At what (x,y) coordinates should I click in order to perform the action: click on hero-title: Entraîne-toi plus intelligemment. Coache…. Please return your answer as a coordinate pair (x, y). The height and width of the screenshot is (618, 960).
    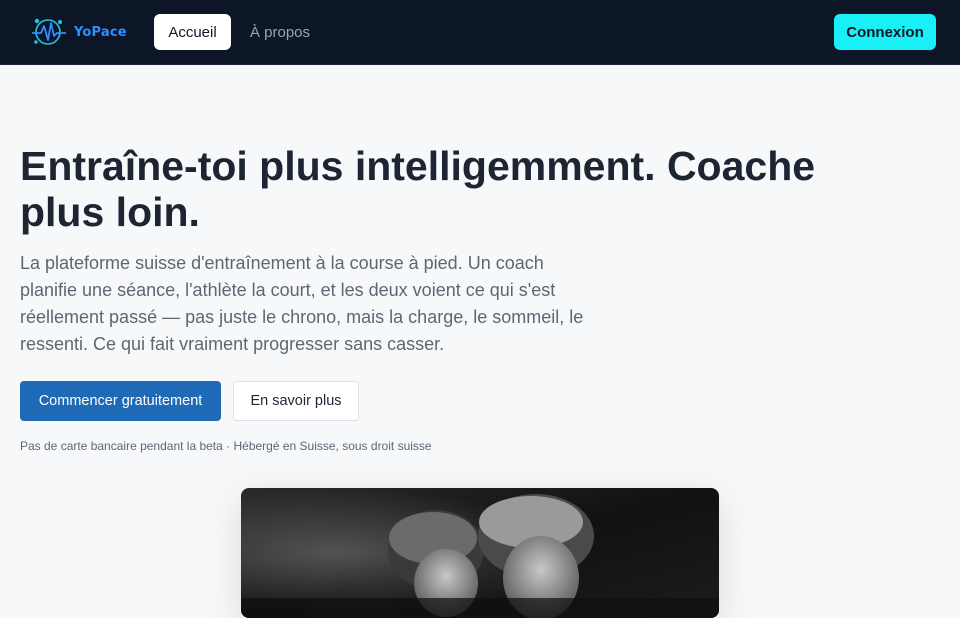
    Looking at the image, I should click on (418, 189).